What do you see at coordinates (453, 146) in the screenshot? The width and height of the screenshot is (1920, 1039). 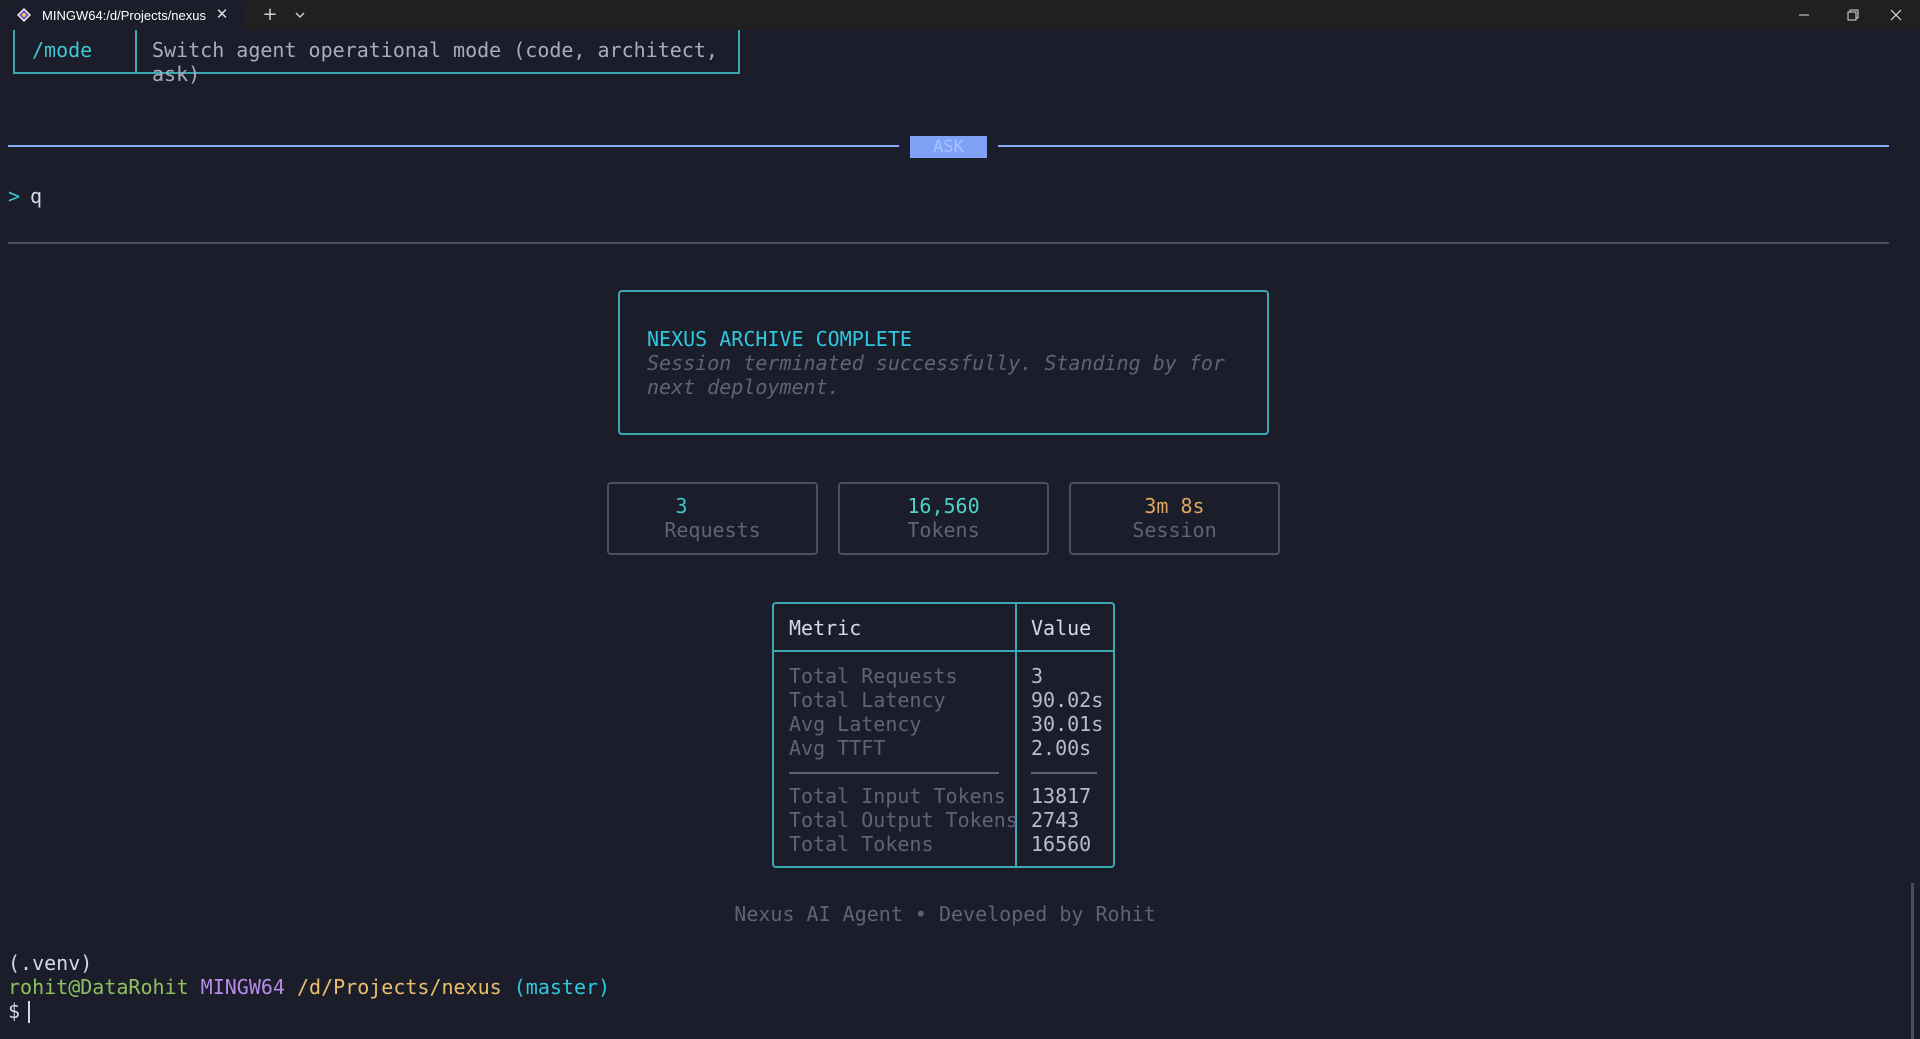 I see `mode-rule-left` at bounding box center [453, 146].